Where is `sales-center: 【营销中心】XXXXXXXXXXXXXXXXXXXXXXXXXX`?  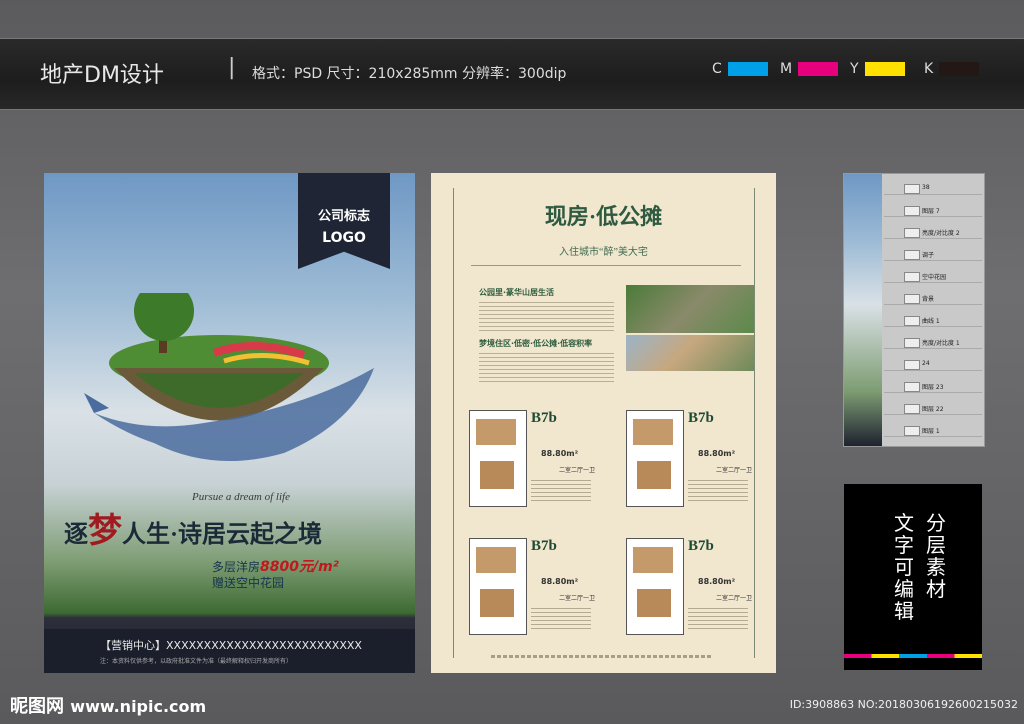 sales-center: 【营销中心】XXXXXXXXXXXXXXXXXXXXXXXXXX is located at coordinates (231, 645).